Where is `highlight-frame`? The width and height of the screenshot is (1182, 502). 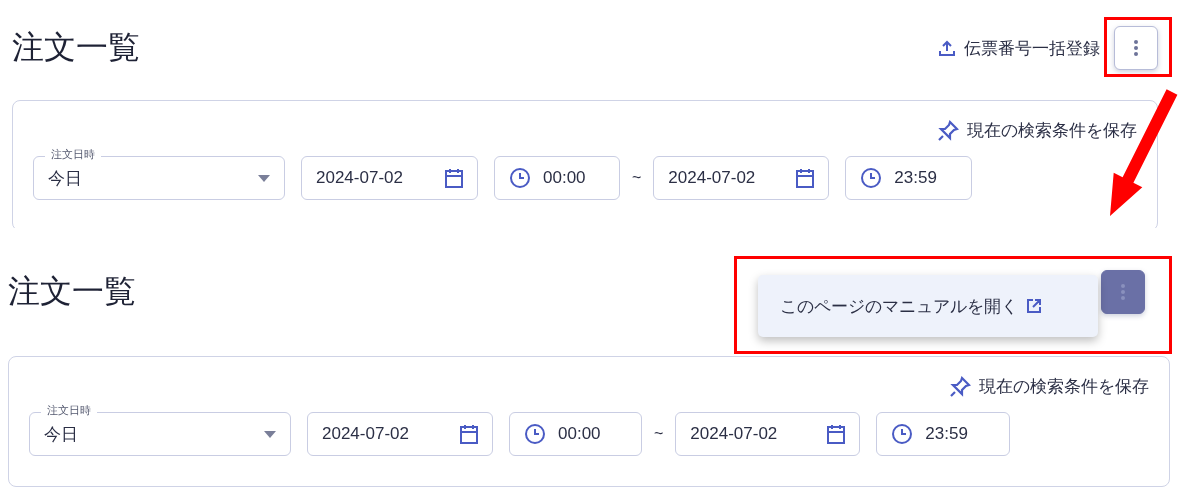
highlight-frame is located at coordinates (1138, 47).